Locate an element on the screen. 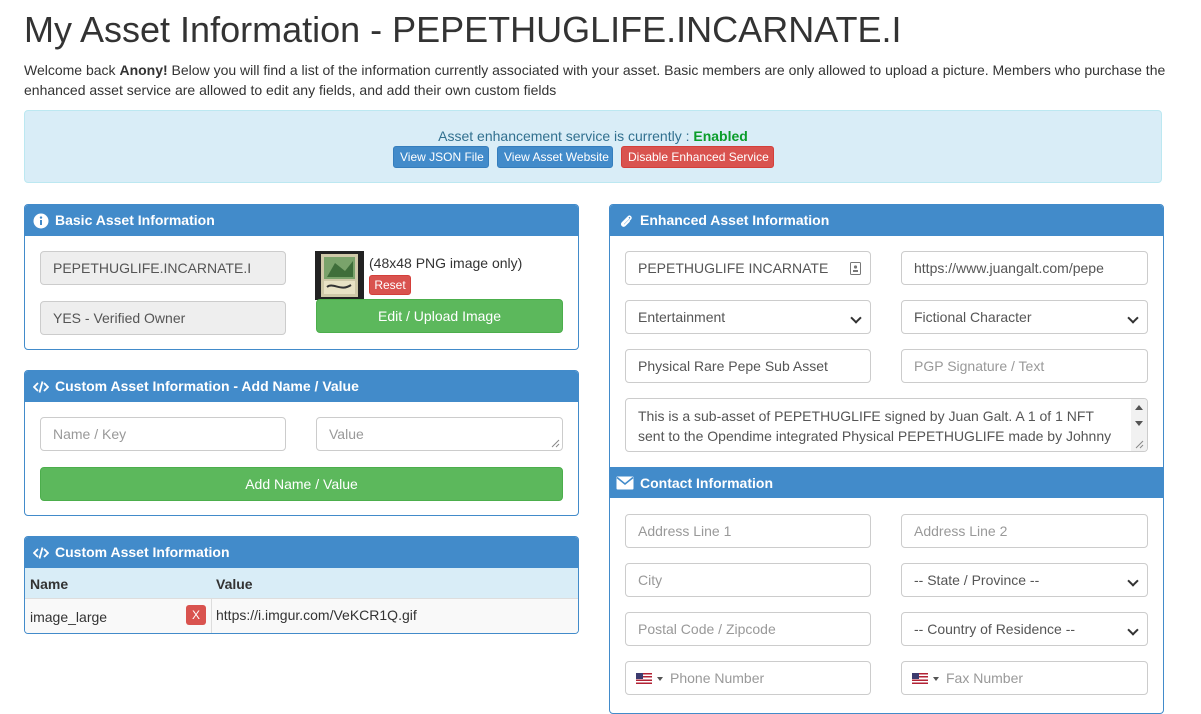  disable-enhanced-service-button: Disable Enhanced Service is located at coordinates (697, 157).